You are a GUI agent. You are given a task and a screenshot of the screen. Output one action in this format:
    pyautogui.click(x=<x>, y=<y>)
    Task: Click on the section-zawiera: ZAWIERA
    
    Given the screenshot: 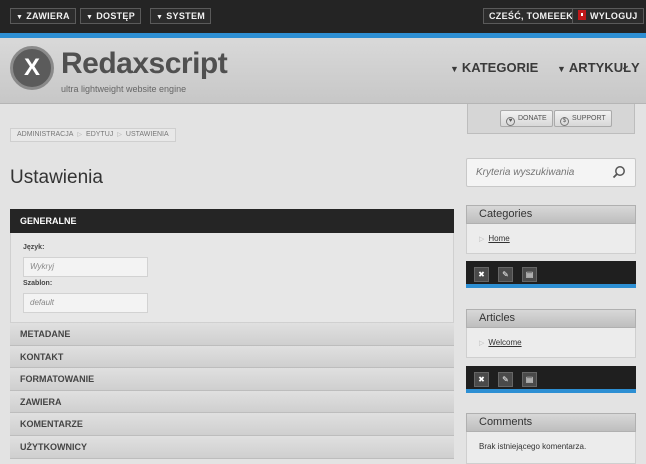 What is the action you would take?
    pyautogui.click(x=232, y=402)
    